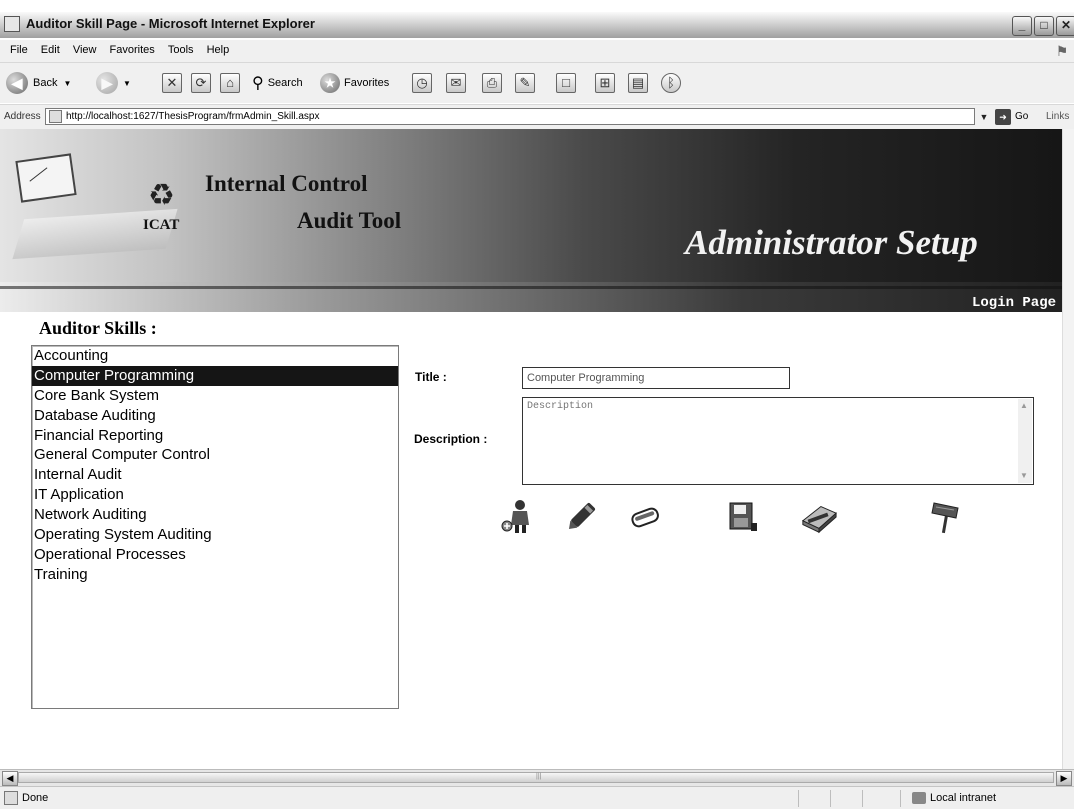 The height and width of the screenshot is (809, 1074). What do you see at coordinates (55, 116) in the screenshot?
I see `page-icon` at bounding box center [55, 116].